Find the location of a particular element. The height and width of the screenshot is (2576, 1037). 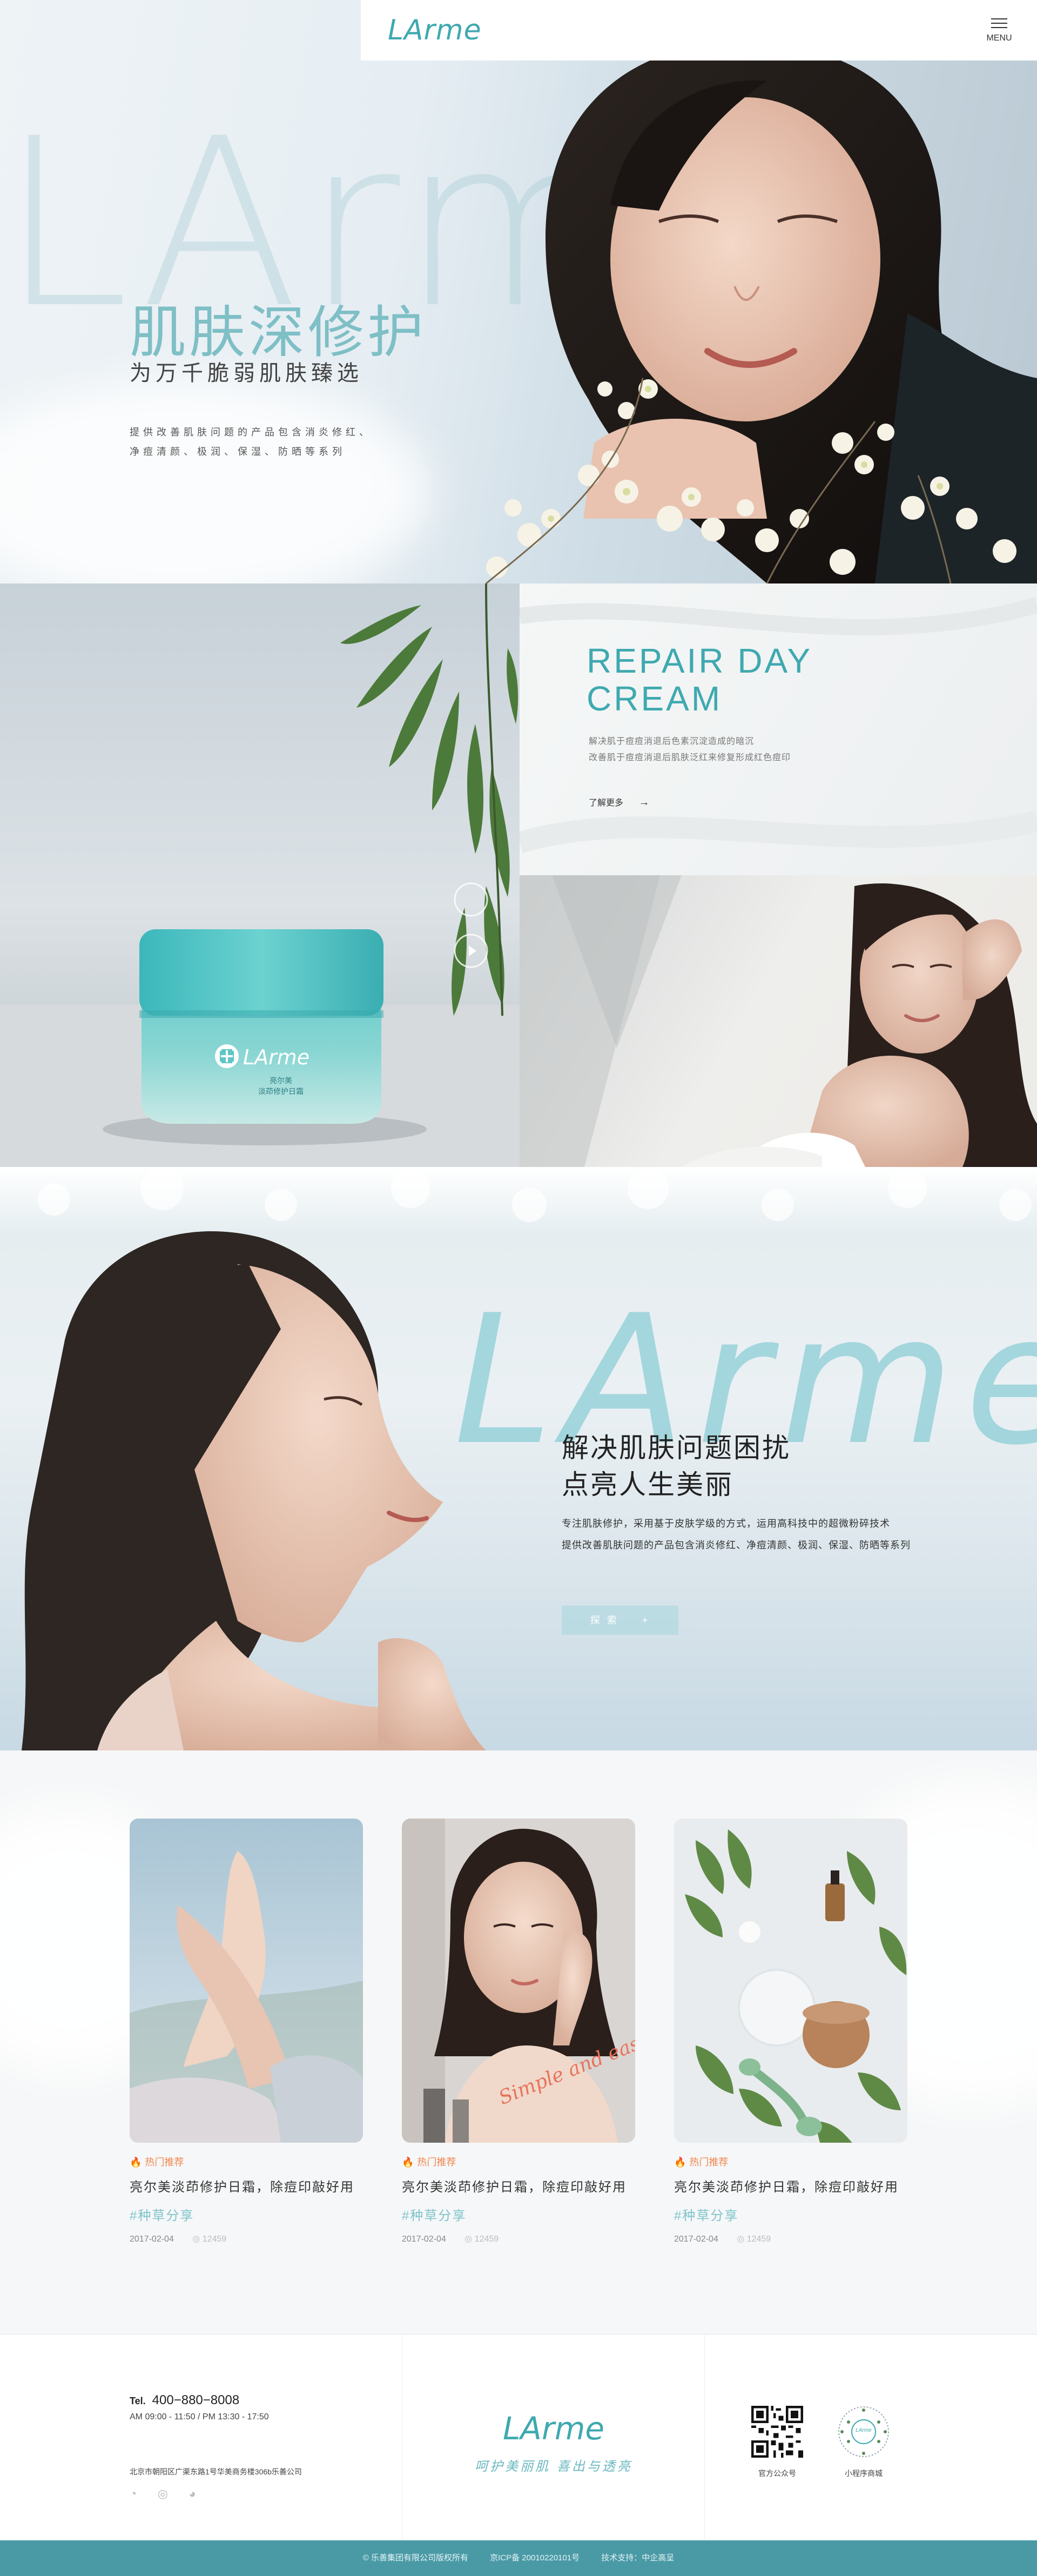

tel-label: Tel. is located at coordinates (138, 2401).